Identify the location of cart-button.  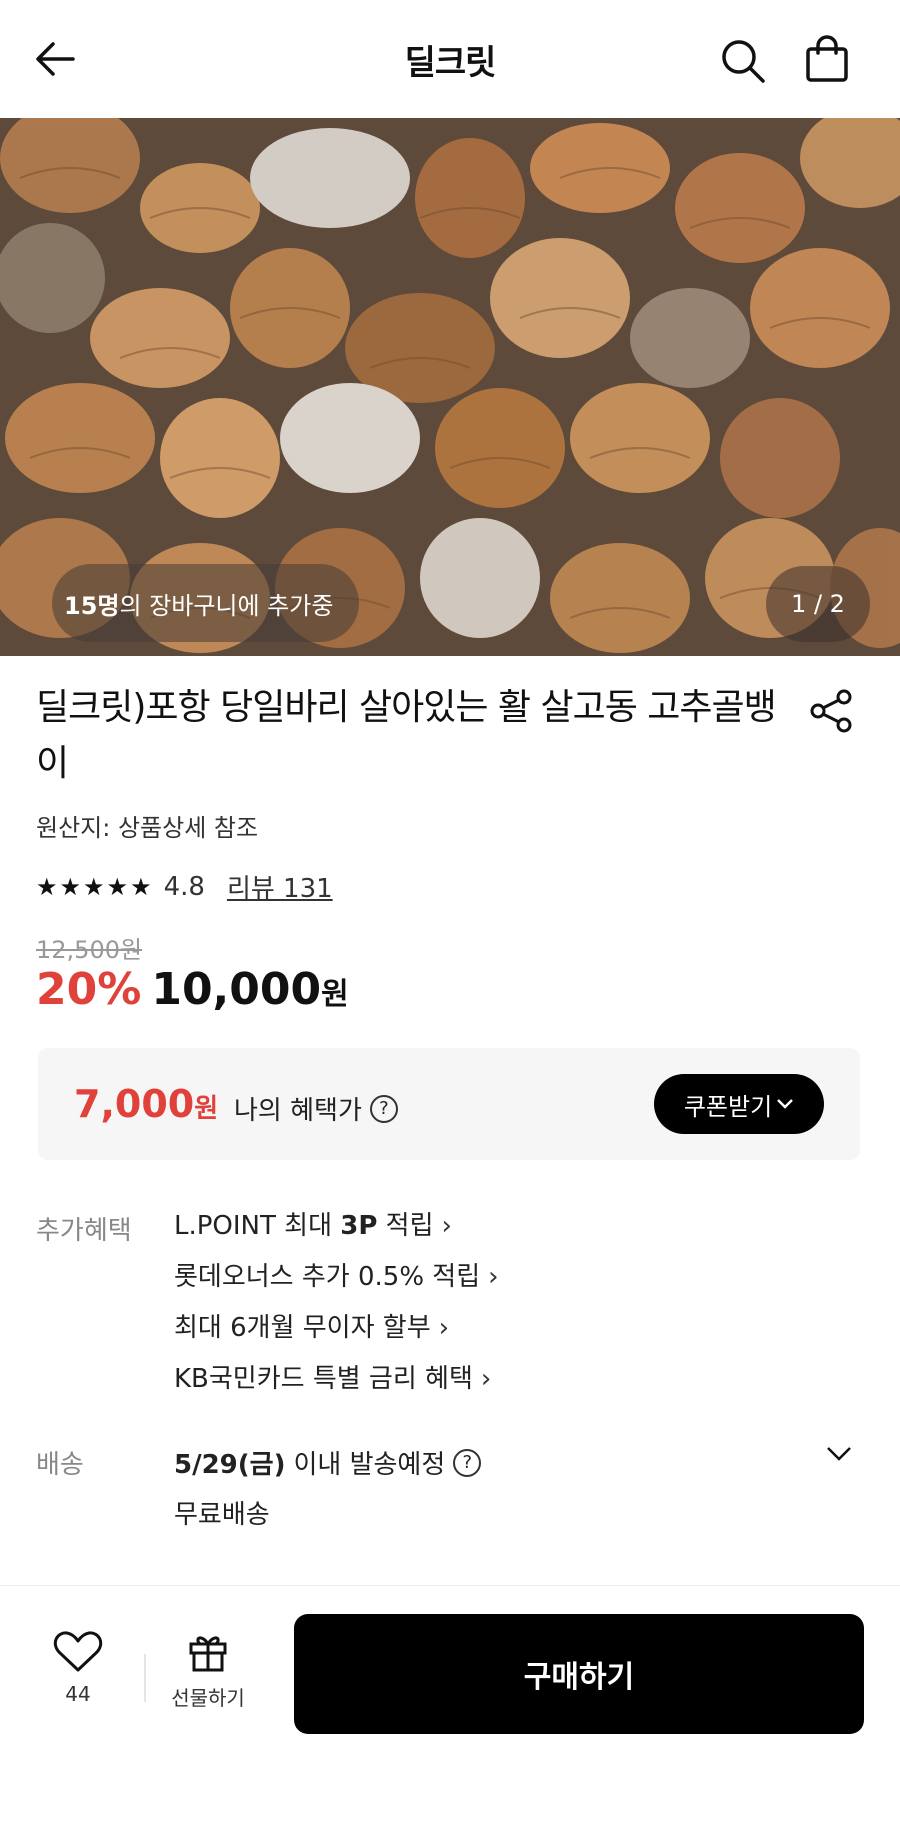
(827, 59).